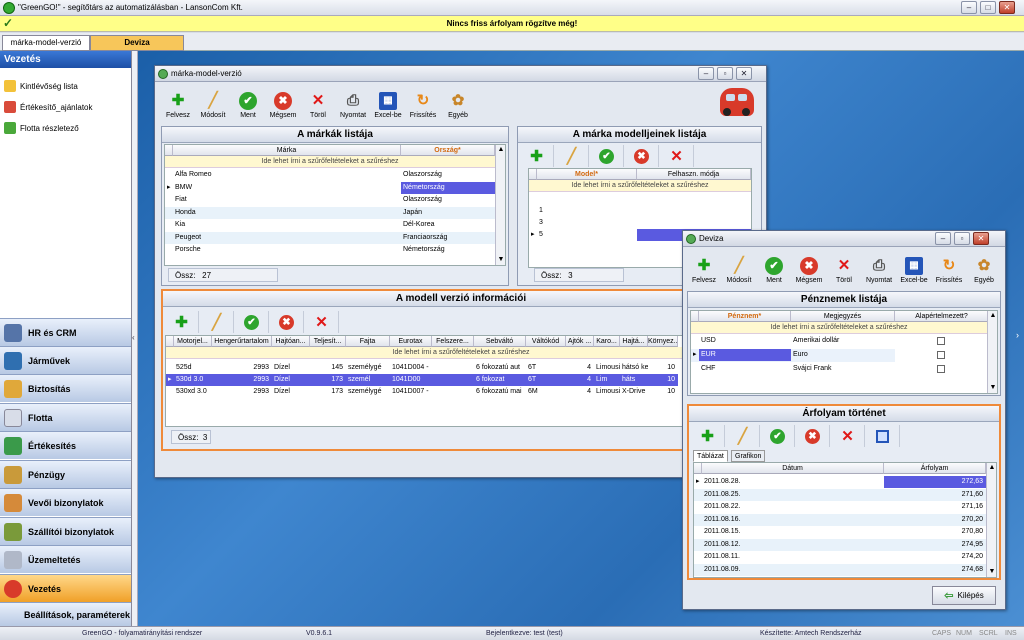 This screenshot has height=640, width=1024. I want to click on grid-cell: 530d 3.0, so click(193, 380).